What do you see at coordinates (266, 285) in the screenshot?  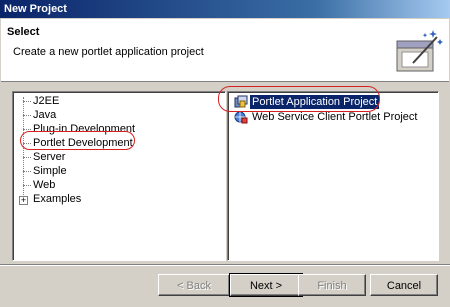 I see `next-button: Next >` at bounding box center [266, 285].